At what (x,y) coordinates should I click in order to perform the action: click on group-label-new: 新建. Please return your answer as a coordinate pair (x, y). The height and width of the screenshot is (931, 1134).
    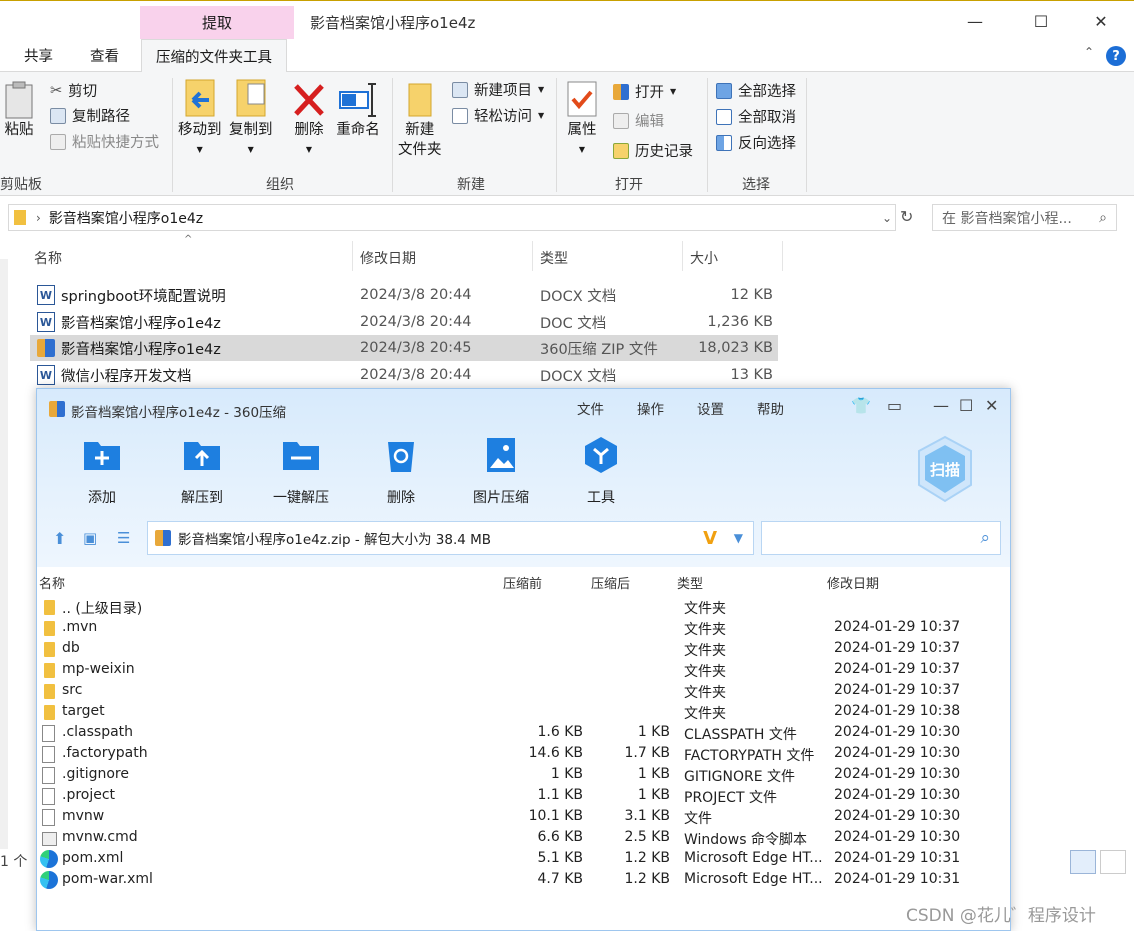
    Looking at the image, I should click on (471, 185).